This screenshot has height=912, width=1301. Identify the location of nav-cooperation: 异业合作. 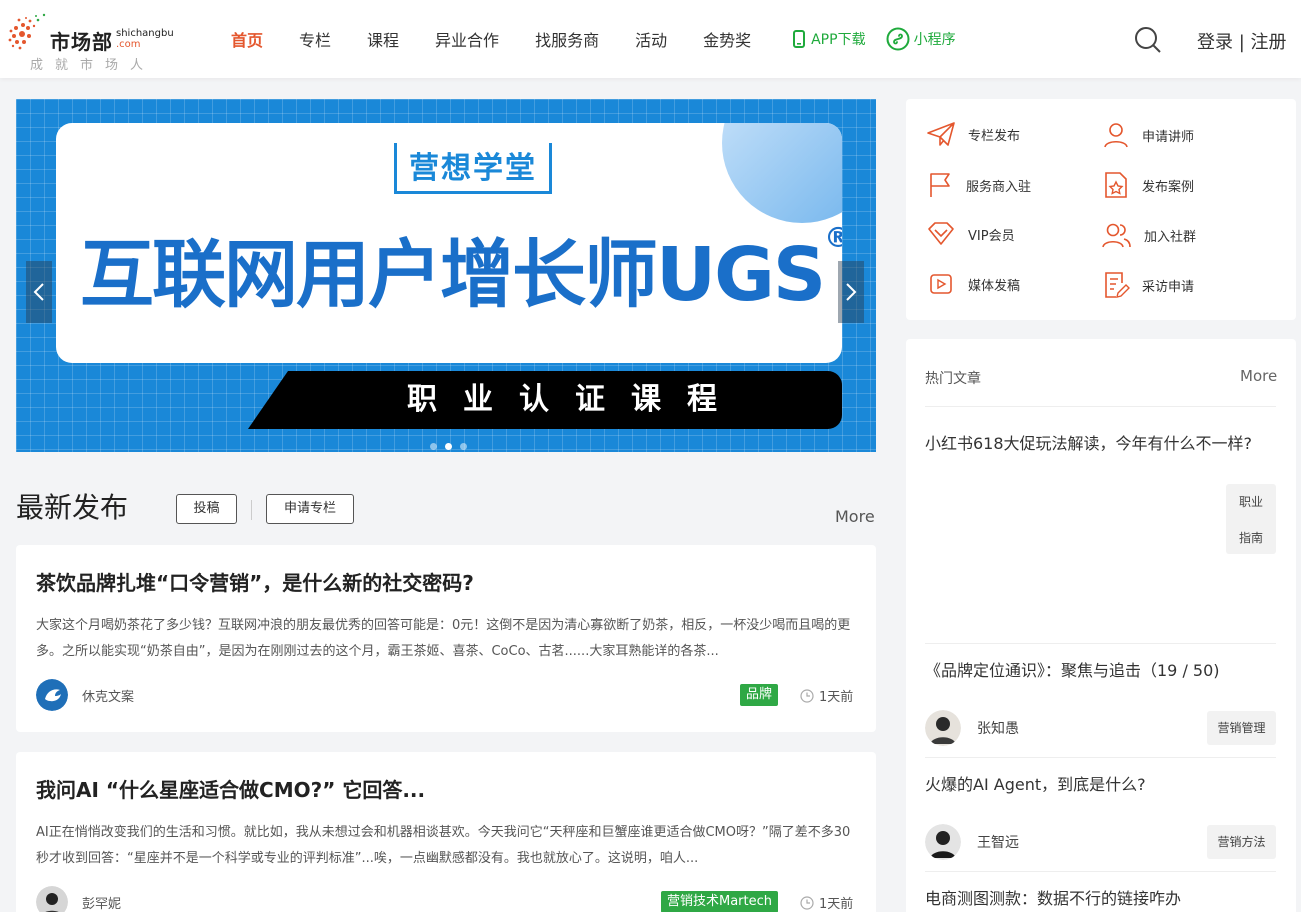
(467, 39).